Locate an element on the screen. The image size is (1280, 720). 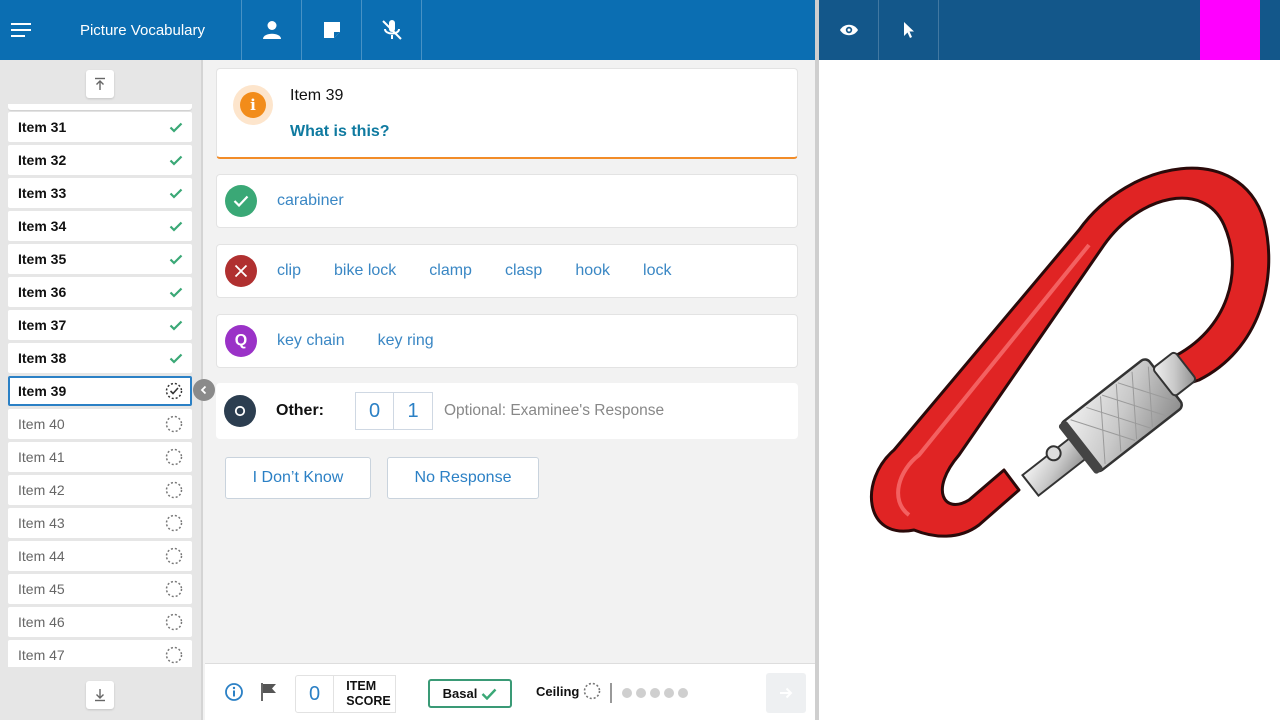
separator is located at coordinates (611, 693).